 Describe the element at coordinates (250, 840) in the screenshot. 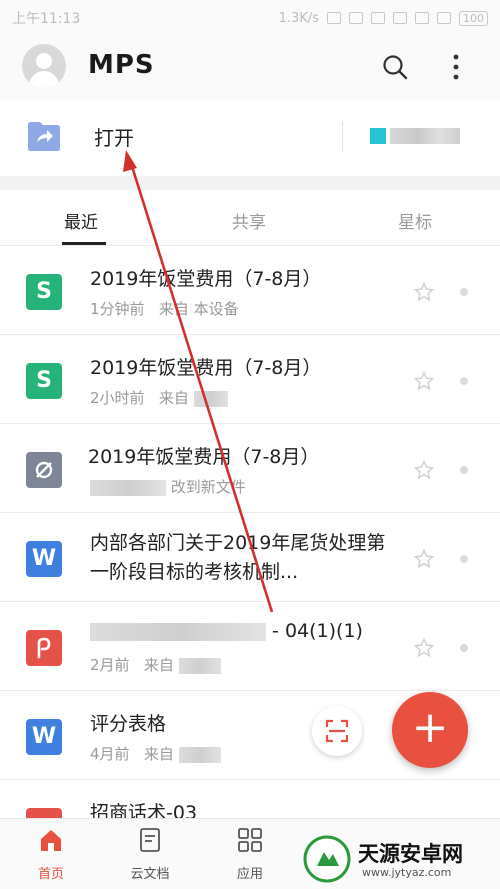

I see `grid-icon` at that location.